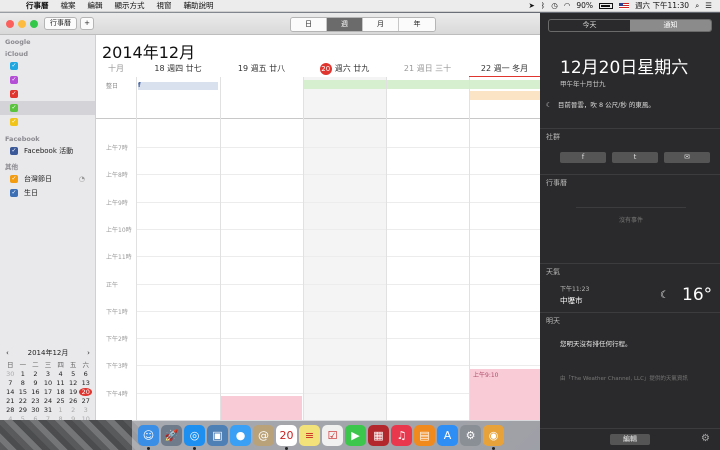 This screenshot has width=720, height=450. What do you see at coordinates (22, 23) in the screenshot?
I see `minimize-window-button` at bounding box center [22, 23].